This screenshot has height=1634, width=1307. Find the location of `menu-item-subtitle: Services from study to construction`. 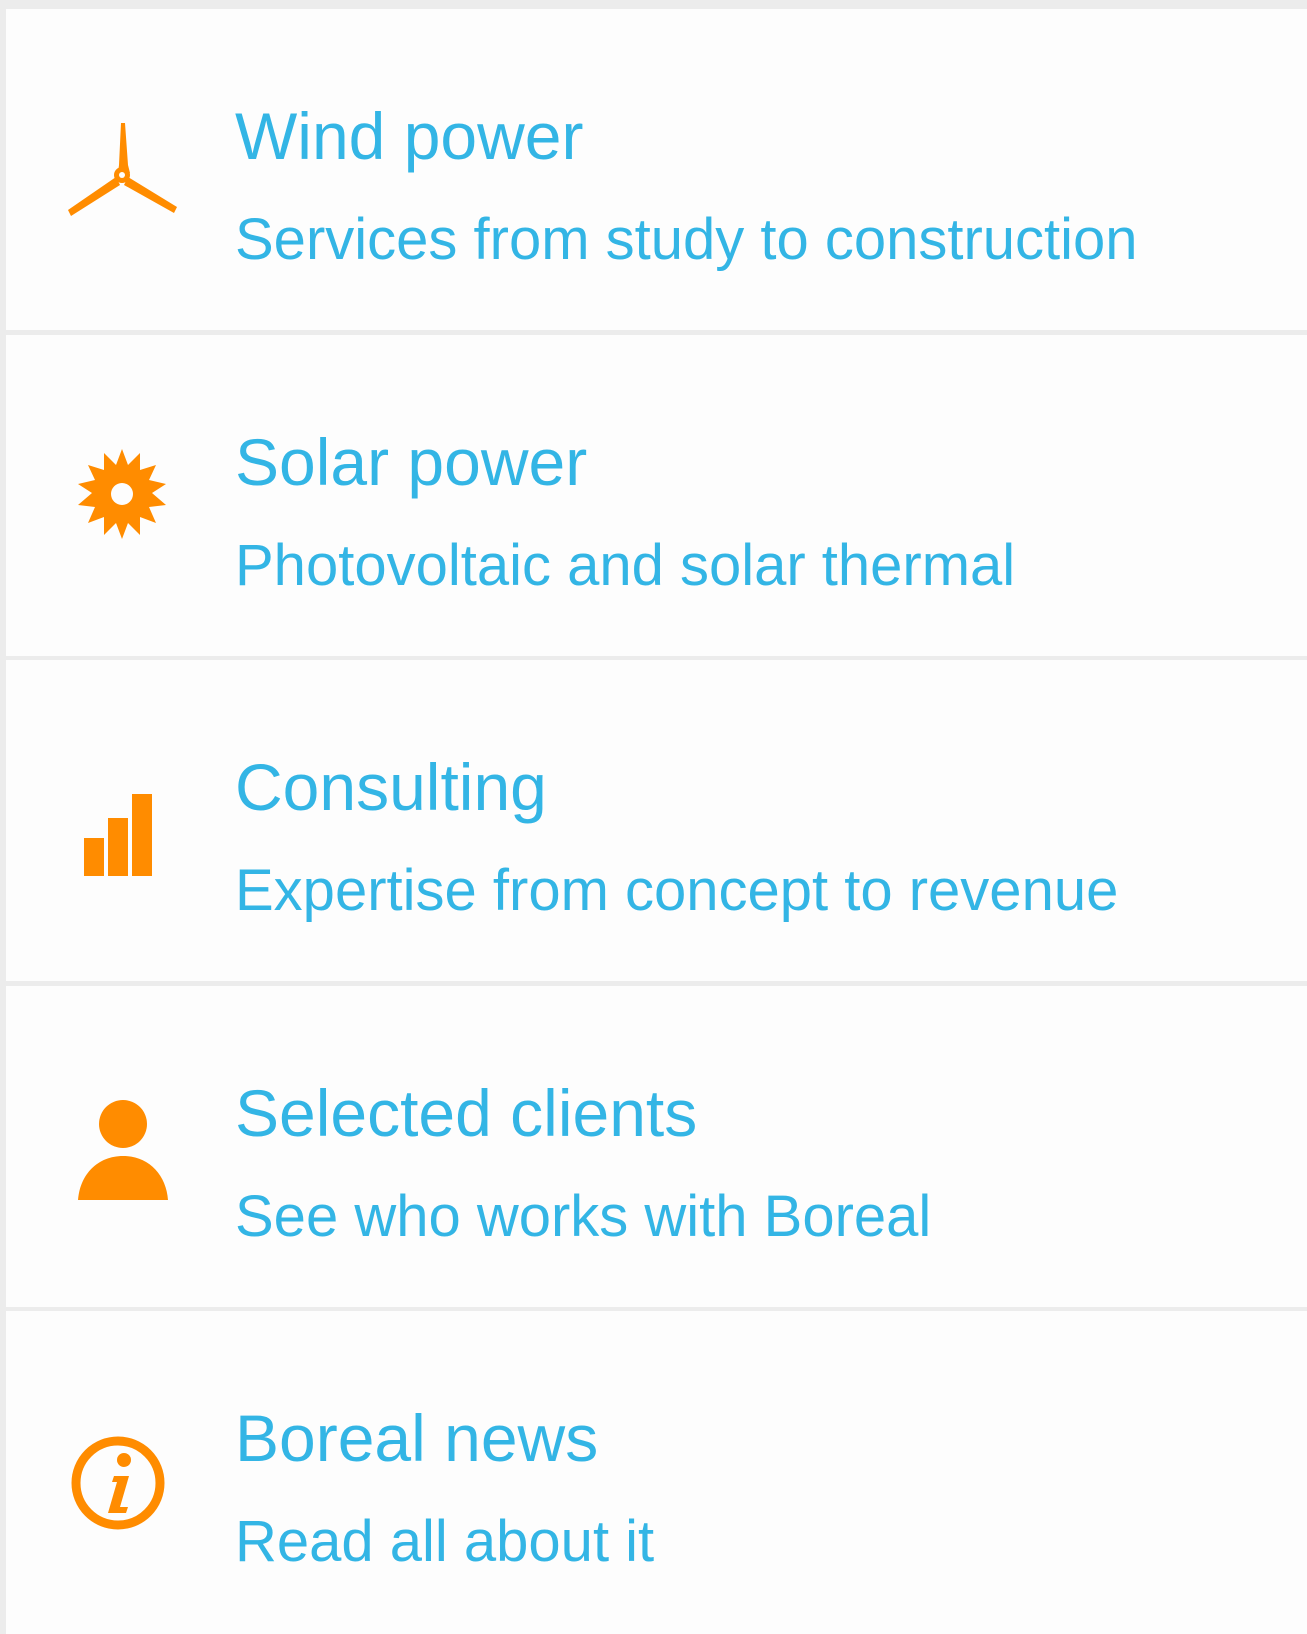

menu-item-subtitle: Services from study to construction is located at coordinates (686, 239).